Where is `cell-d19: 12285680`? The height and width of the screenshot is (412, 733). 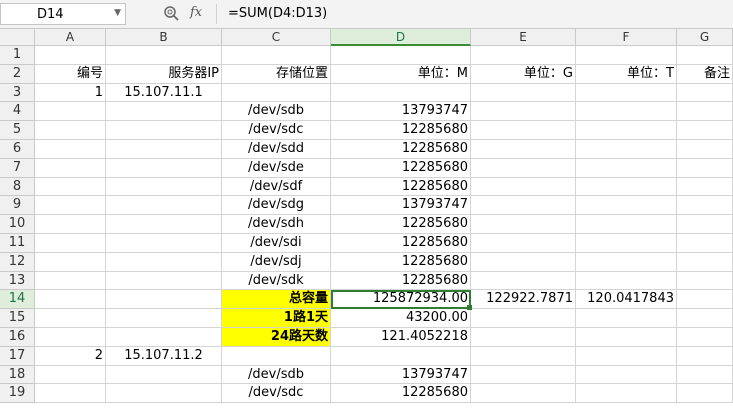 cell-d19: 12285680 is located at coordinates (401, 394).